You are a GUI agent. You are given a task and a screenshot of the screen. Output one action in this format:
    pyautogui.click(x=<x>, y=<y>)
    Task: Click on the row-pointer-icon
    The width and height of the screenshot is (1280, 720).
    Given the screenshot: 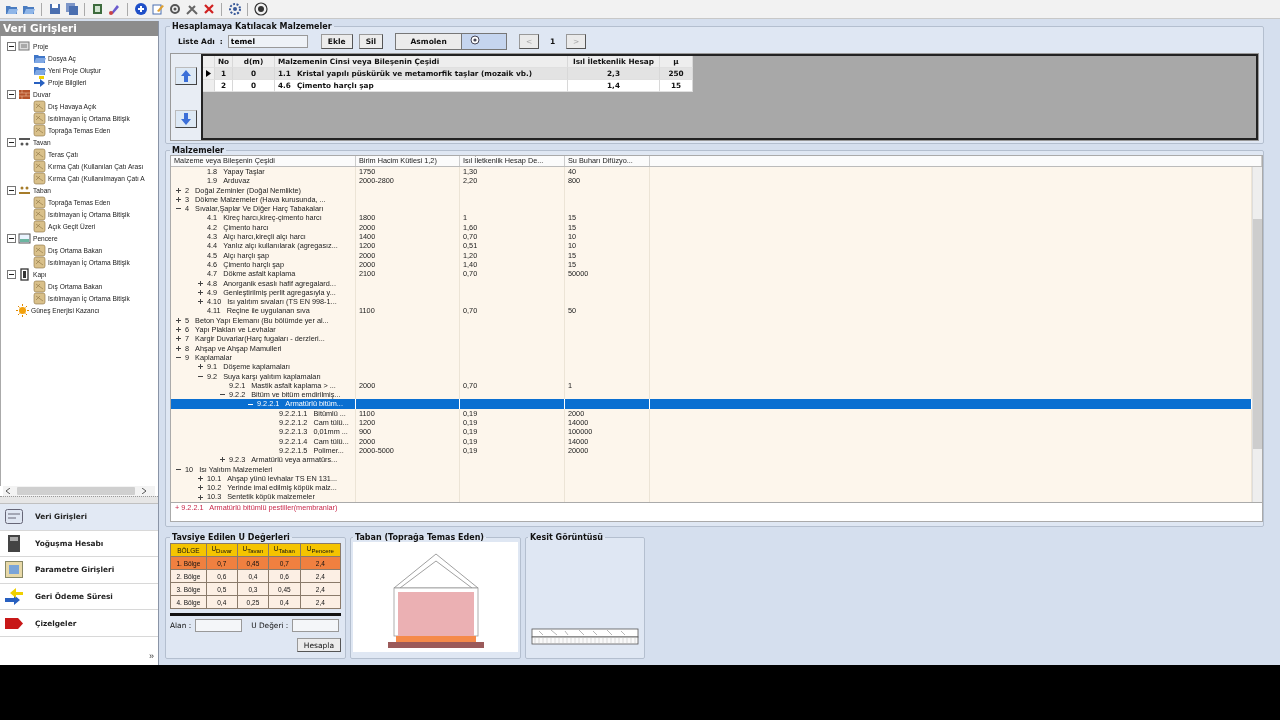 What is the action you would take?
    pyautogui.click(x=208, y=73)
    